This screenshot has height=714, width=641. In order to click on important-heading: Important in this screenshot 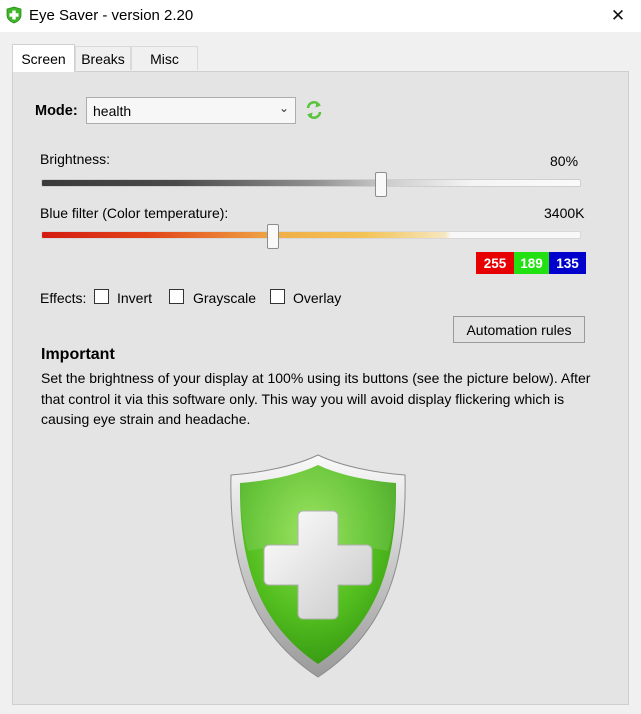, I will do `click(78, 354)`.